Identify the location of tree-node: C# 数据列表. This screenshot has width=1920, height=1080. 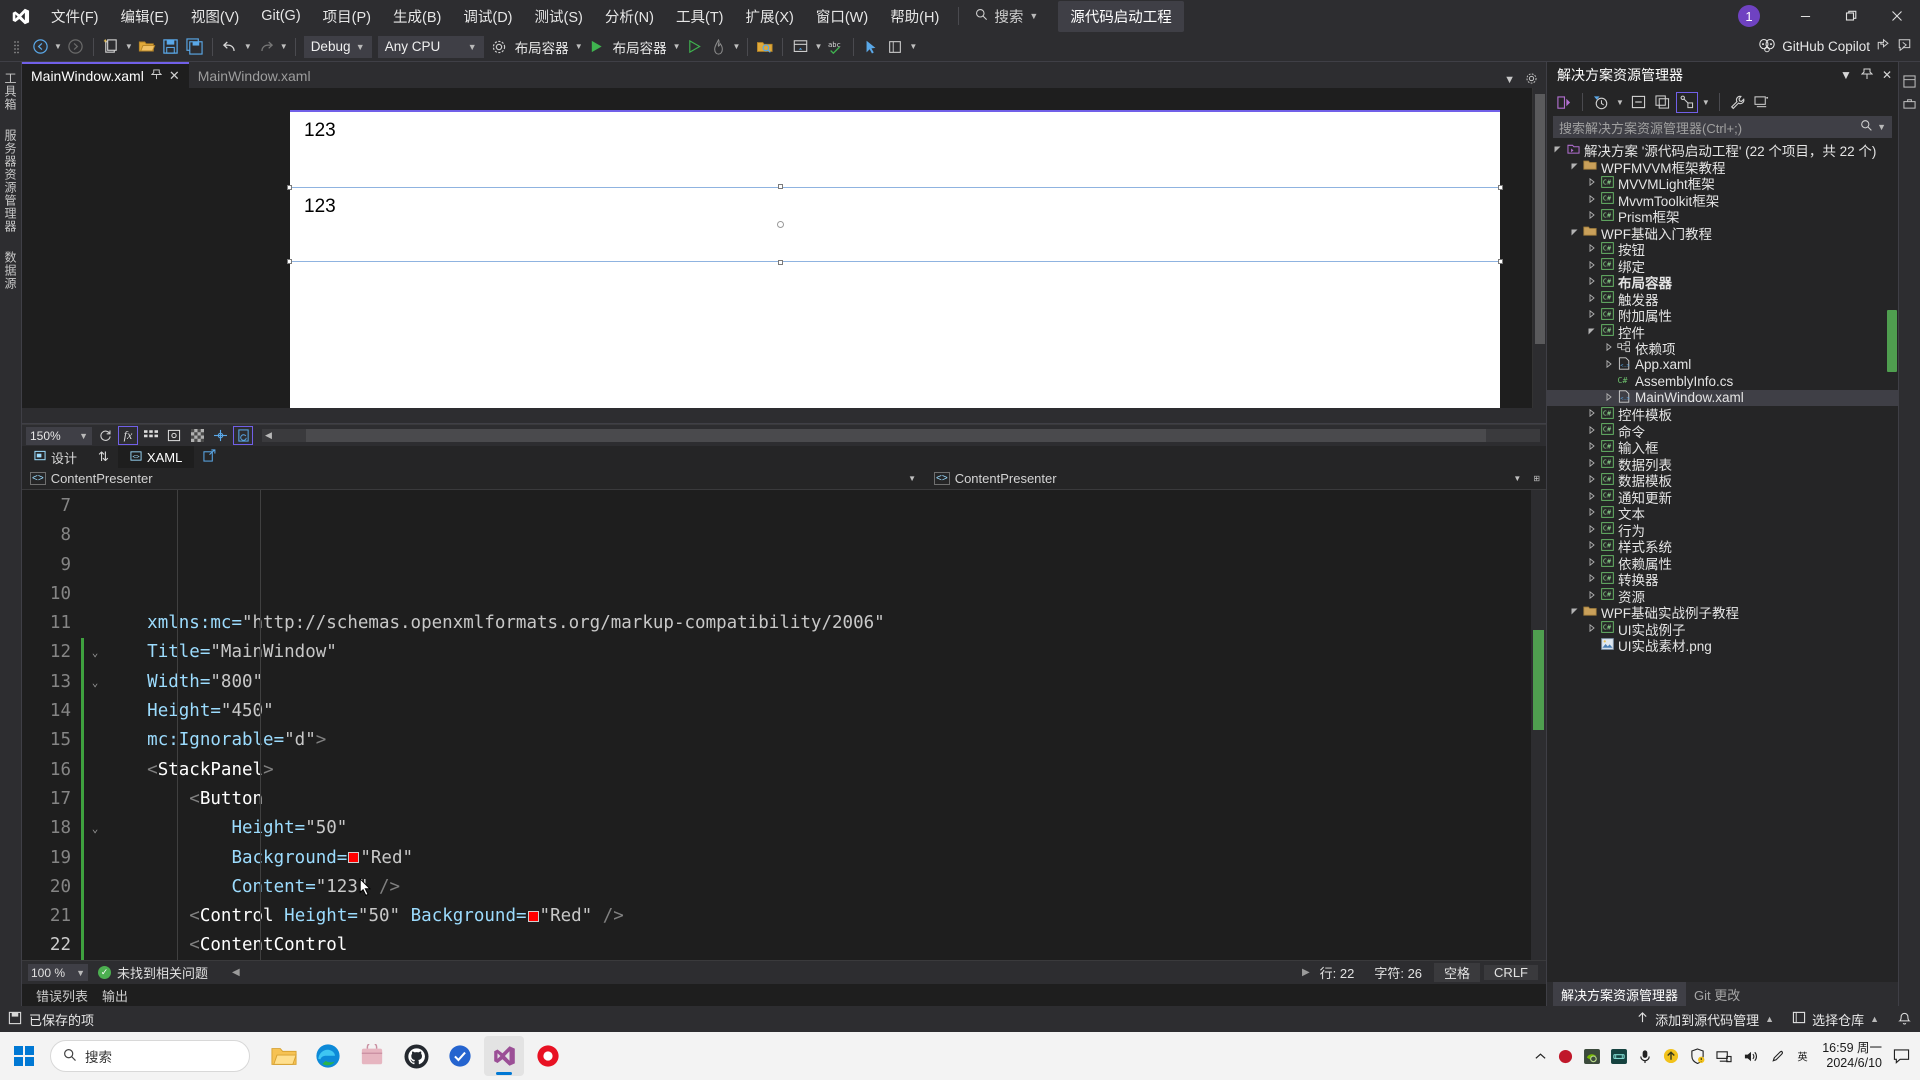
(1722, 464).